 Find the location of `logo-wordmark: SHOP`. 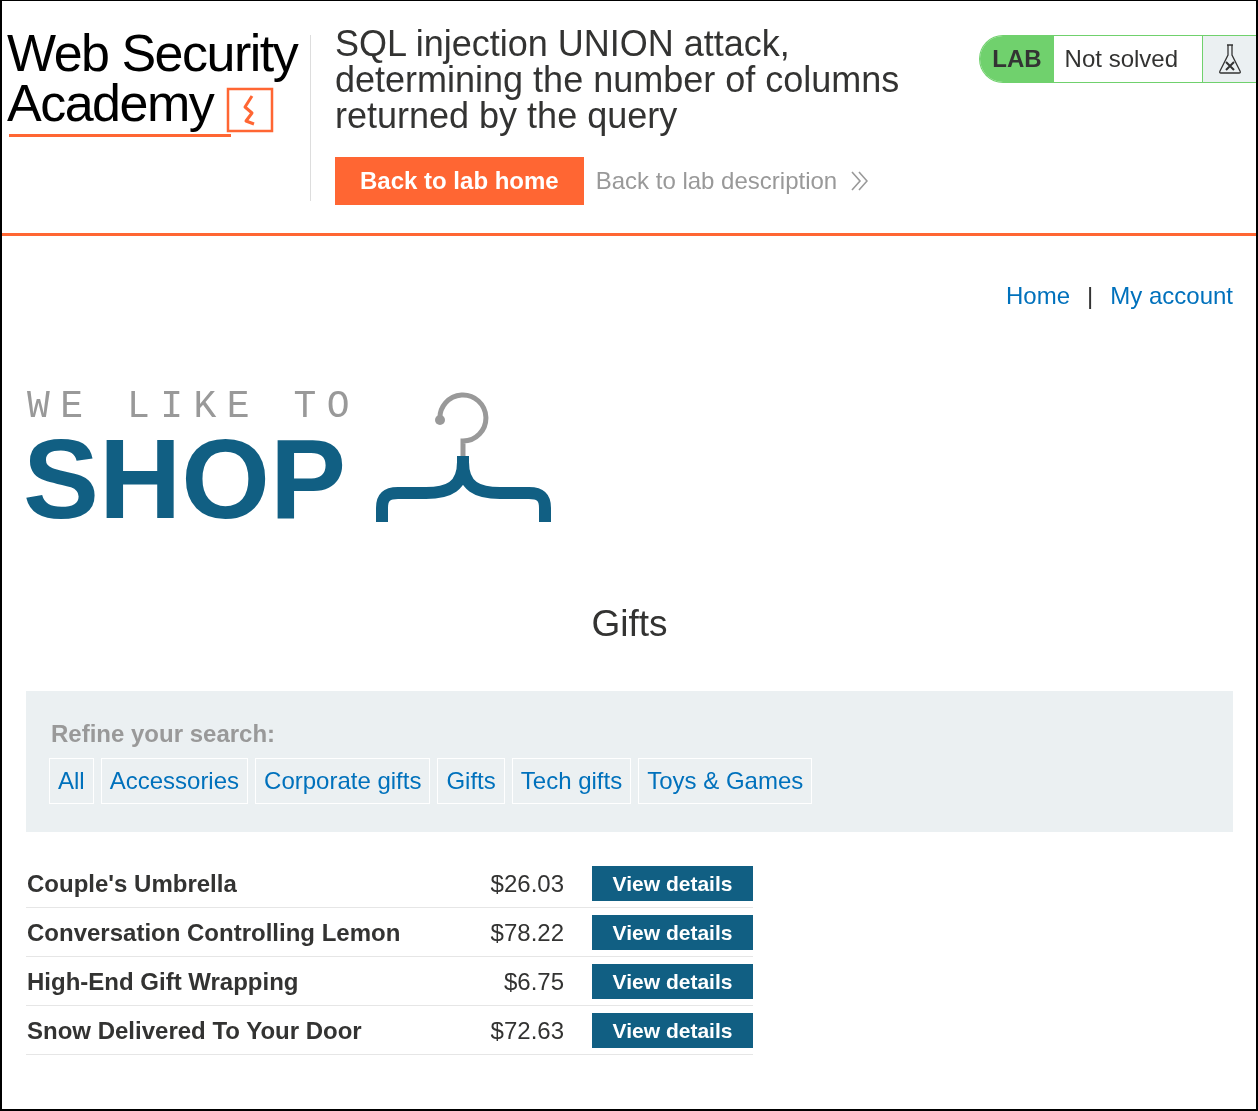

logo-wordmark: SHOP is located at coordinates (185, 479).